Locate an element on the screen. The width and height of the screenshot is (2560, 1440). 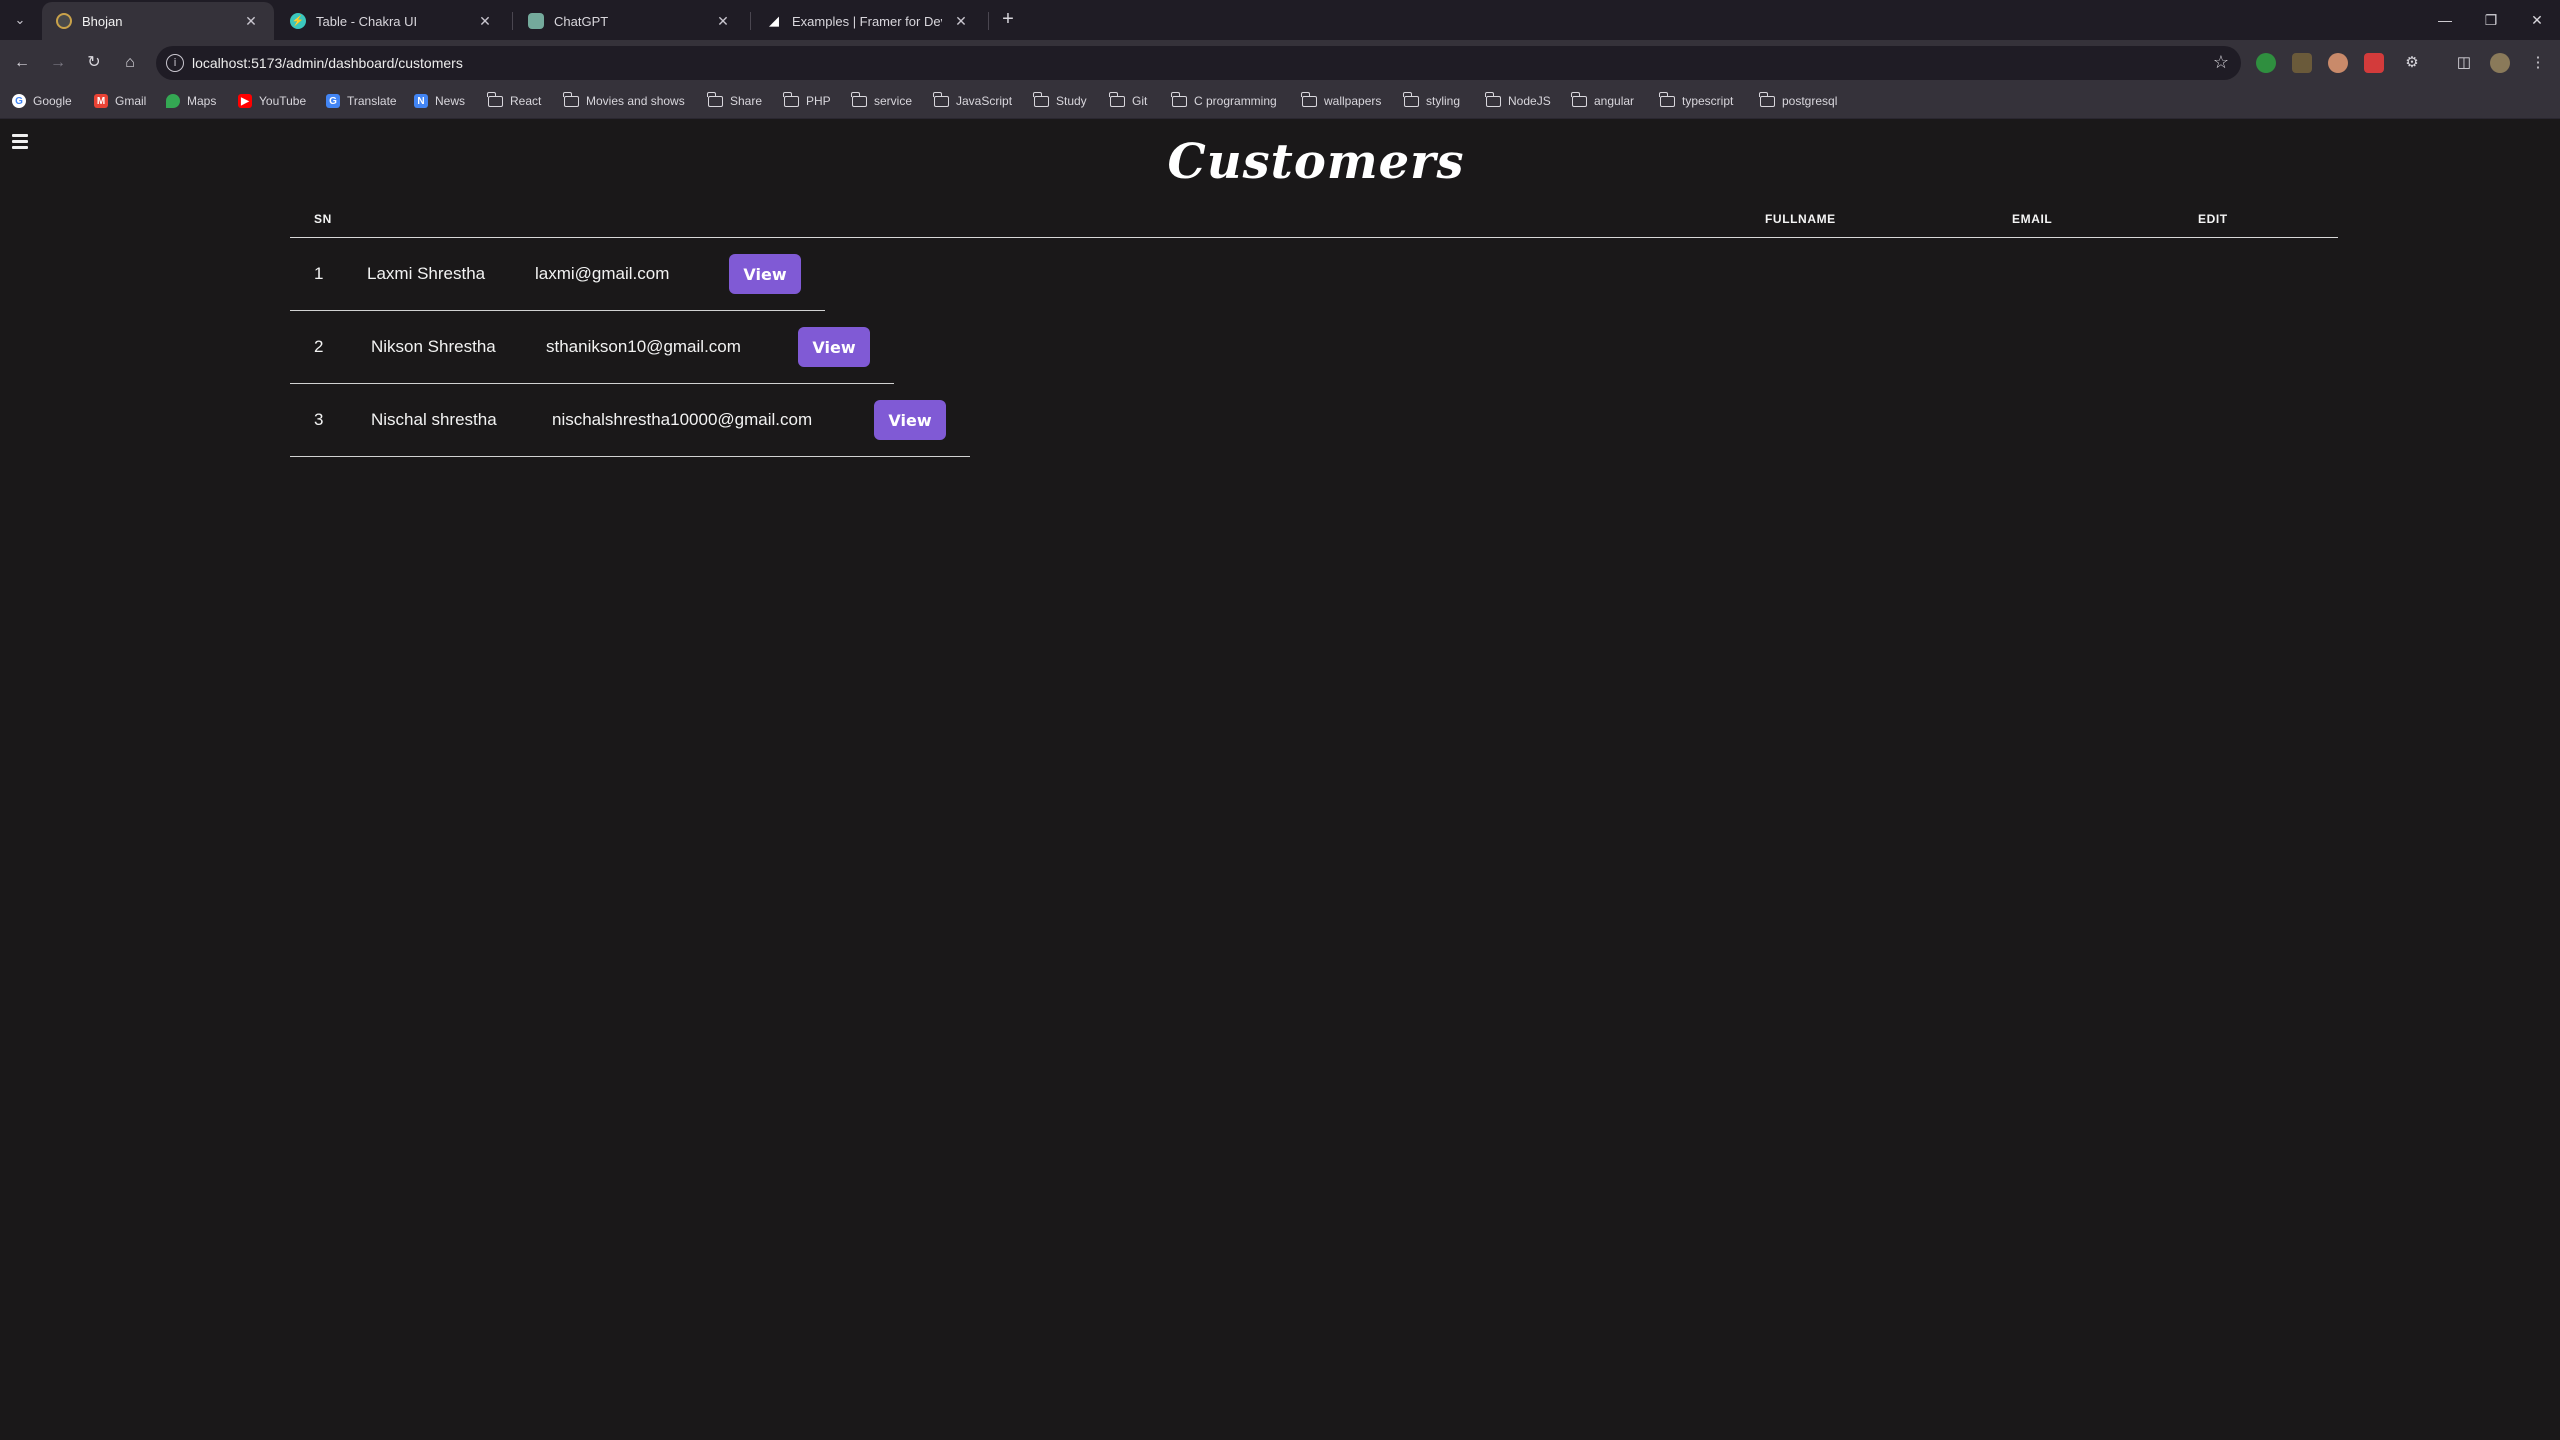
bookmark-label: postgresql is located at coordinates (1810, 101).